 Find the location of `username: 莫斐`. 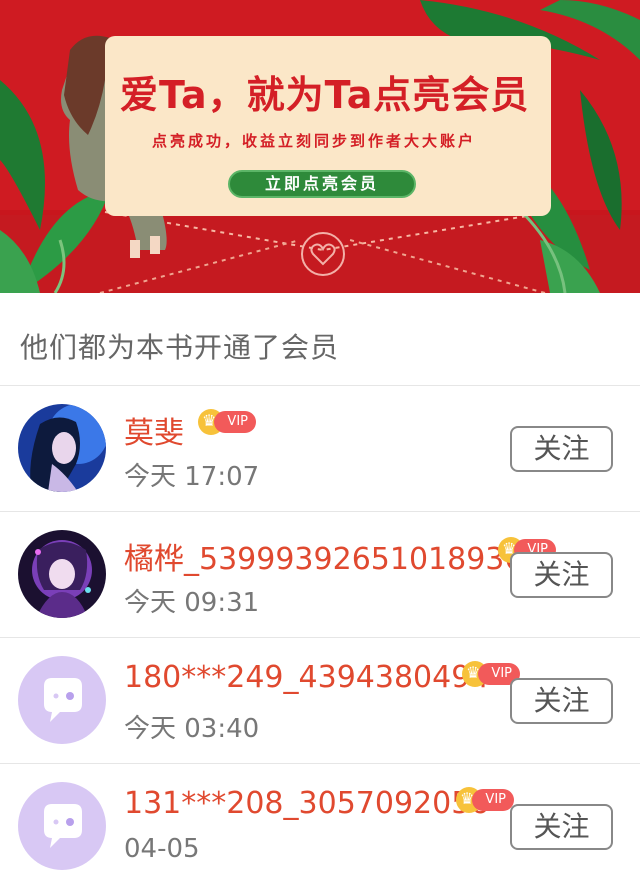

username: 莫斐 is located at coordinates (154, 430).